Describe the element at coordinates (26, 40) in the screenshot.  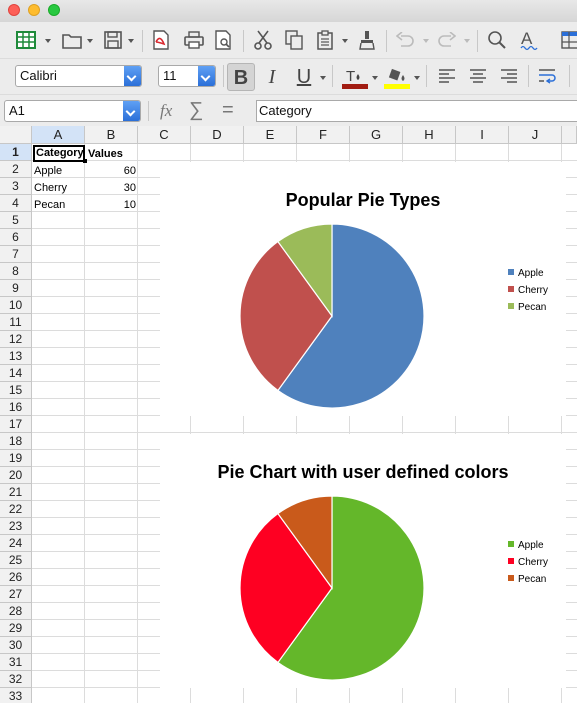
I see `spreadsheet-icon` at that location.